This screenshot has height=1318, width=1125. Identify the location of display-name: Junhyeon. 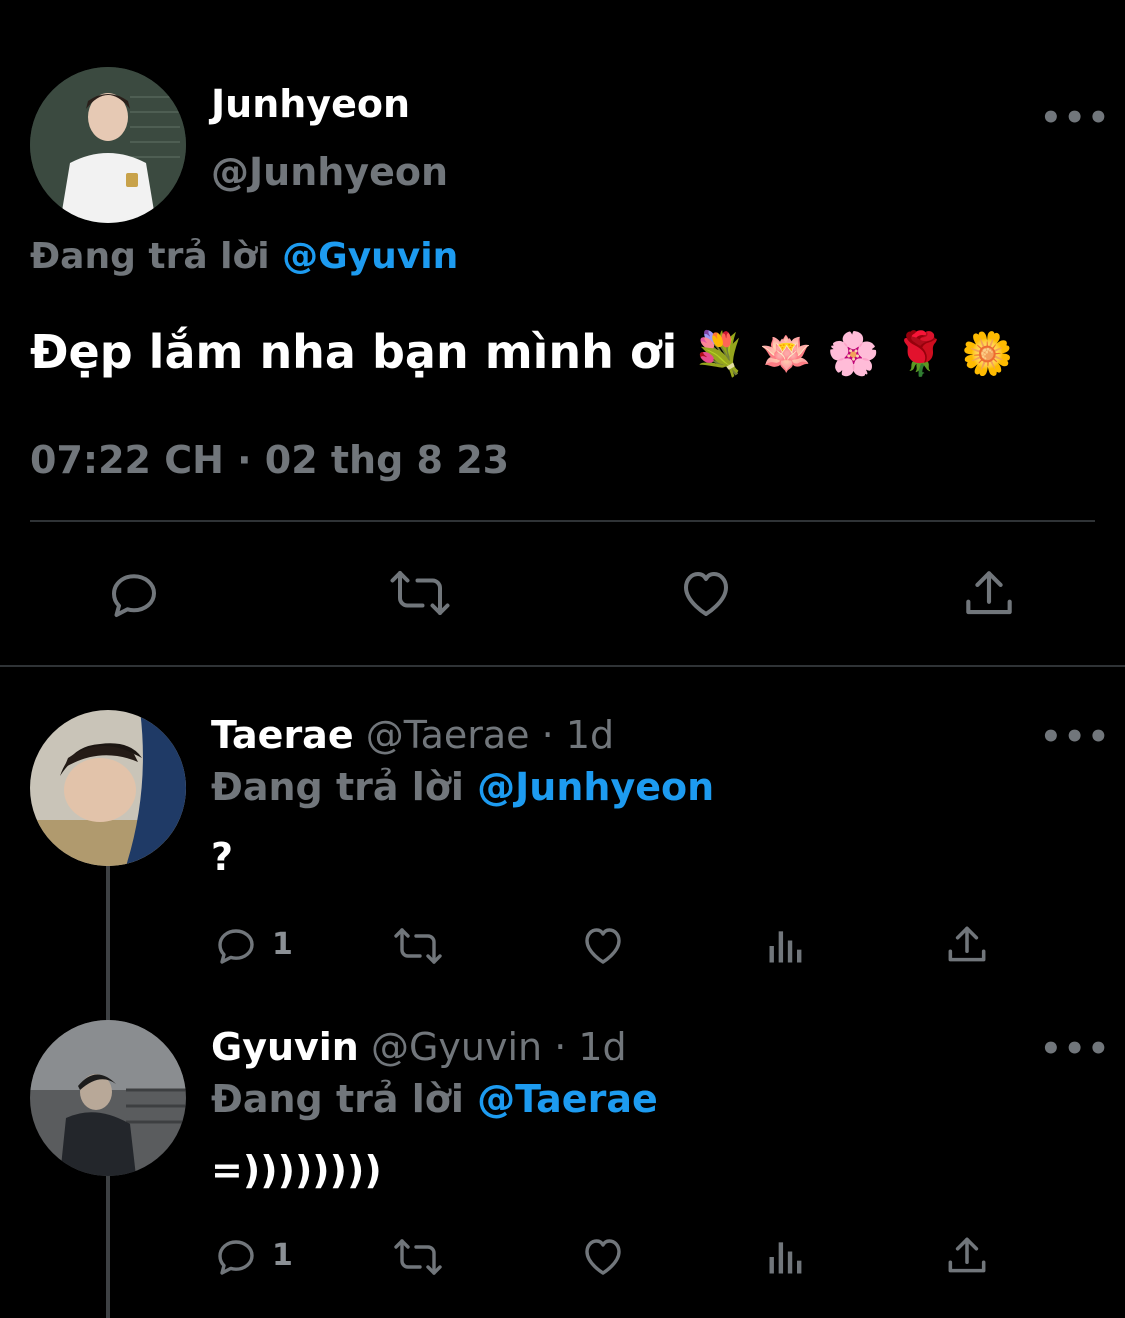
(310, 104).